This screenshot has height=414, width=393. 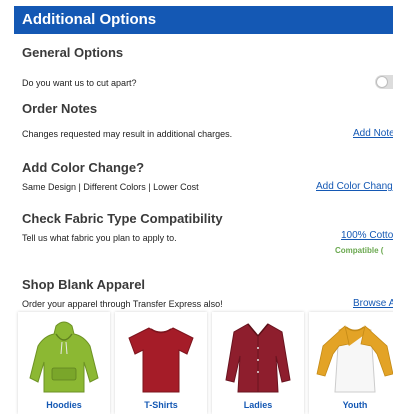 I want to click on cut-apart-toggle, so click(x=384, y=82).